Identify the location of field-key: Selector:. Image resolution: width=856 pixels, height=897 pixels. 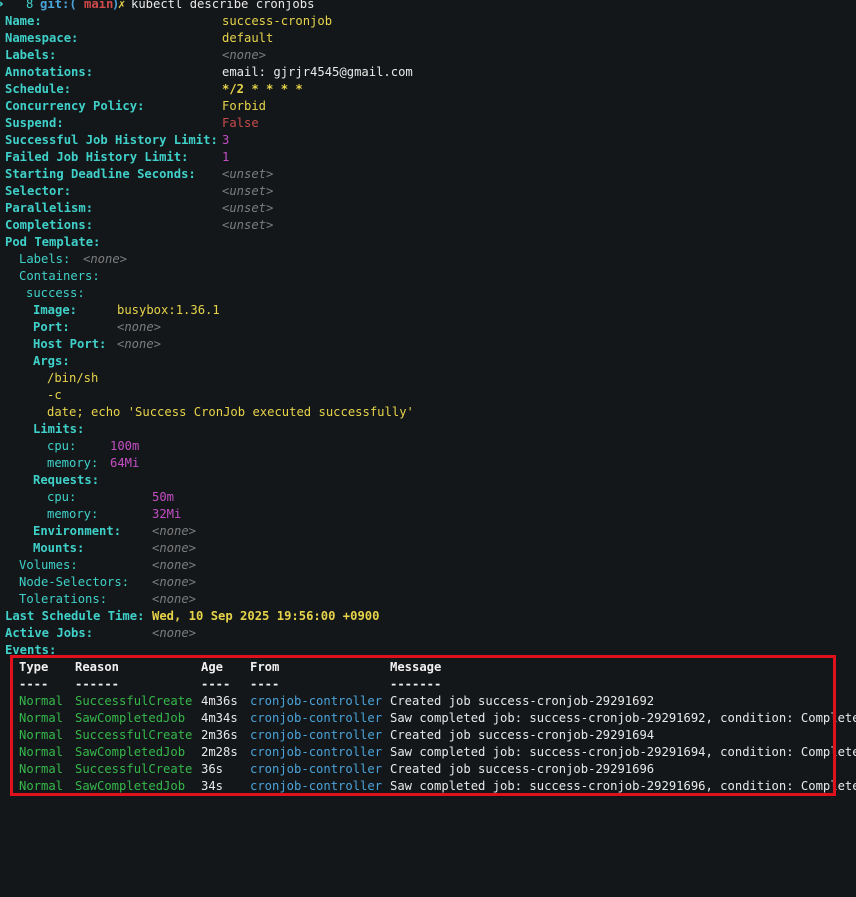
(38, 191).